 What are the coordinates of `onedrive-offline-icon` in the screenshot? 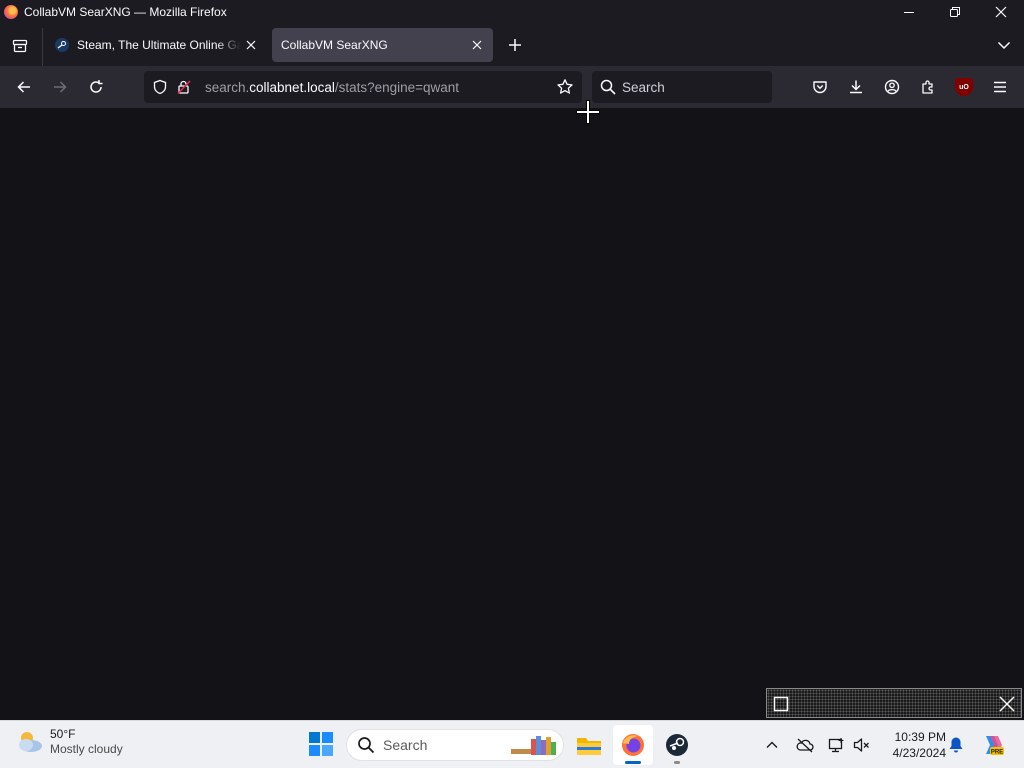 It's located at (805, 745).